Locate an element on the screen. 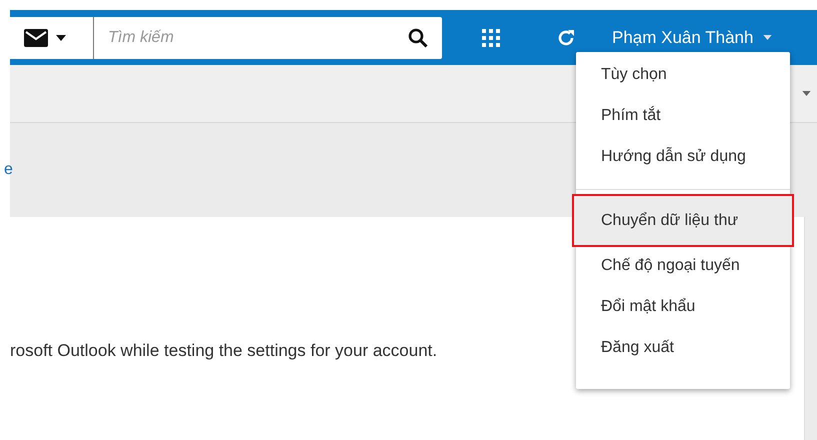  mail-menu-button is located at coordinates (52, 37).